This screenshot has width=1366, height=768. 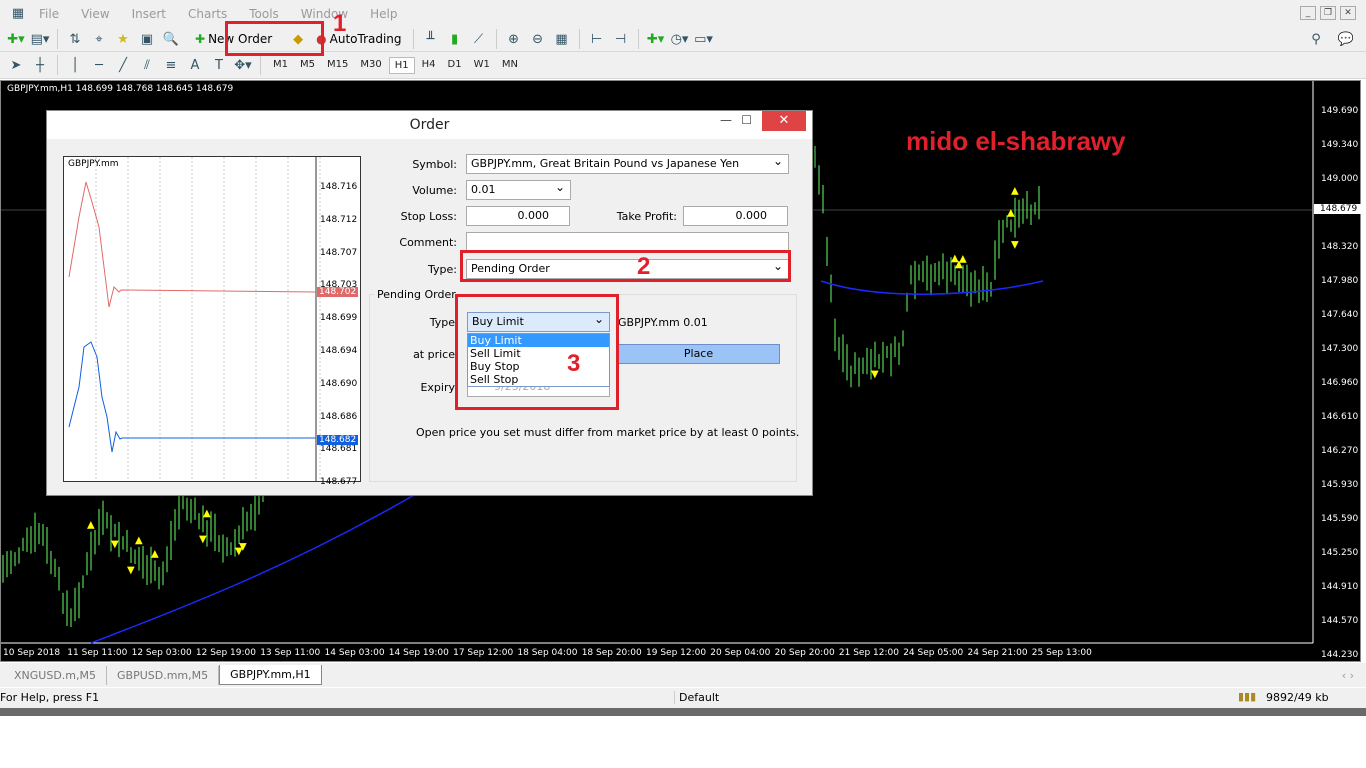 I want to click on timeframe-w1: W1, so click(x=482, y=65).